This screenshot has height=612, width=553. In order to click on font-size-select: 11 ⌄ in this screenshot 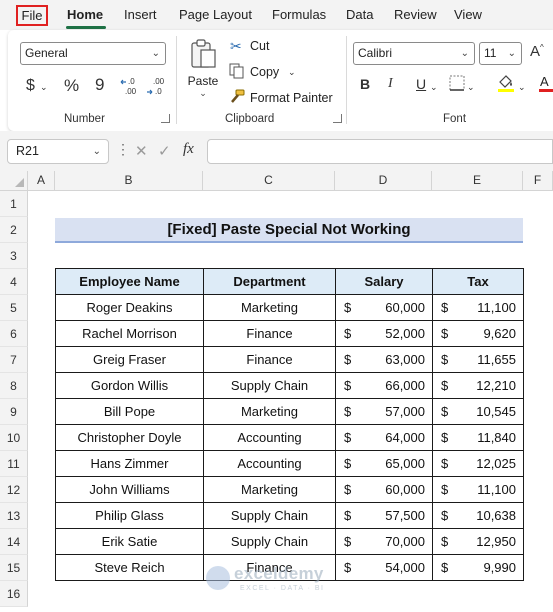, I will do `click(500, 53)`.